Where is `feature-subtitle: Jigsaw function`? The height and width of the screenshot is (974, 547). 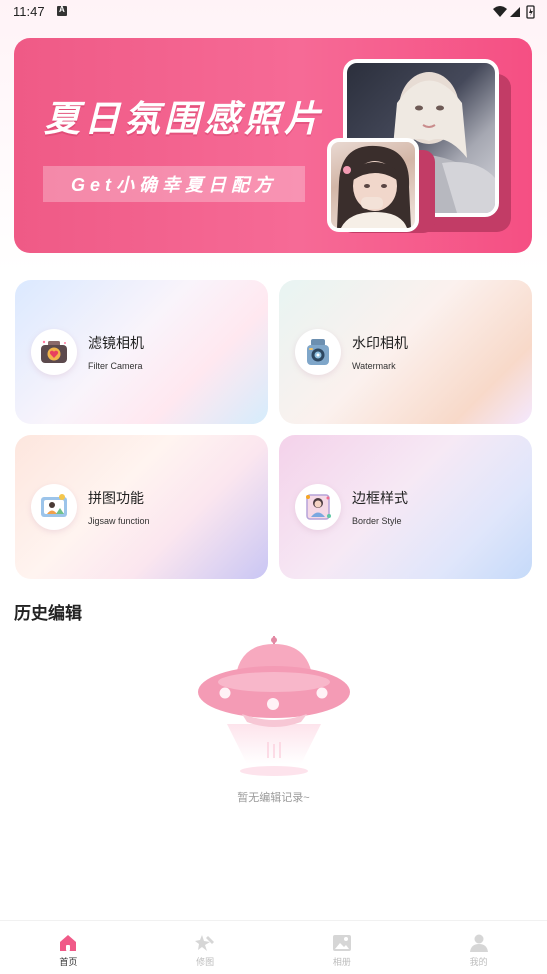 feature-subtitle: Jigsaw function is located at coordinates (119, 521).